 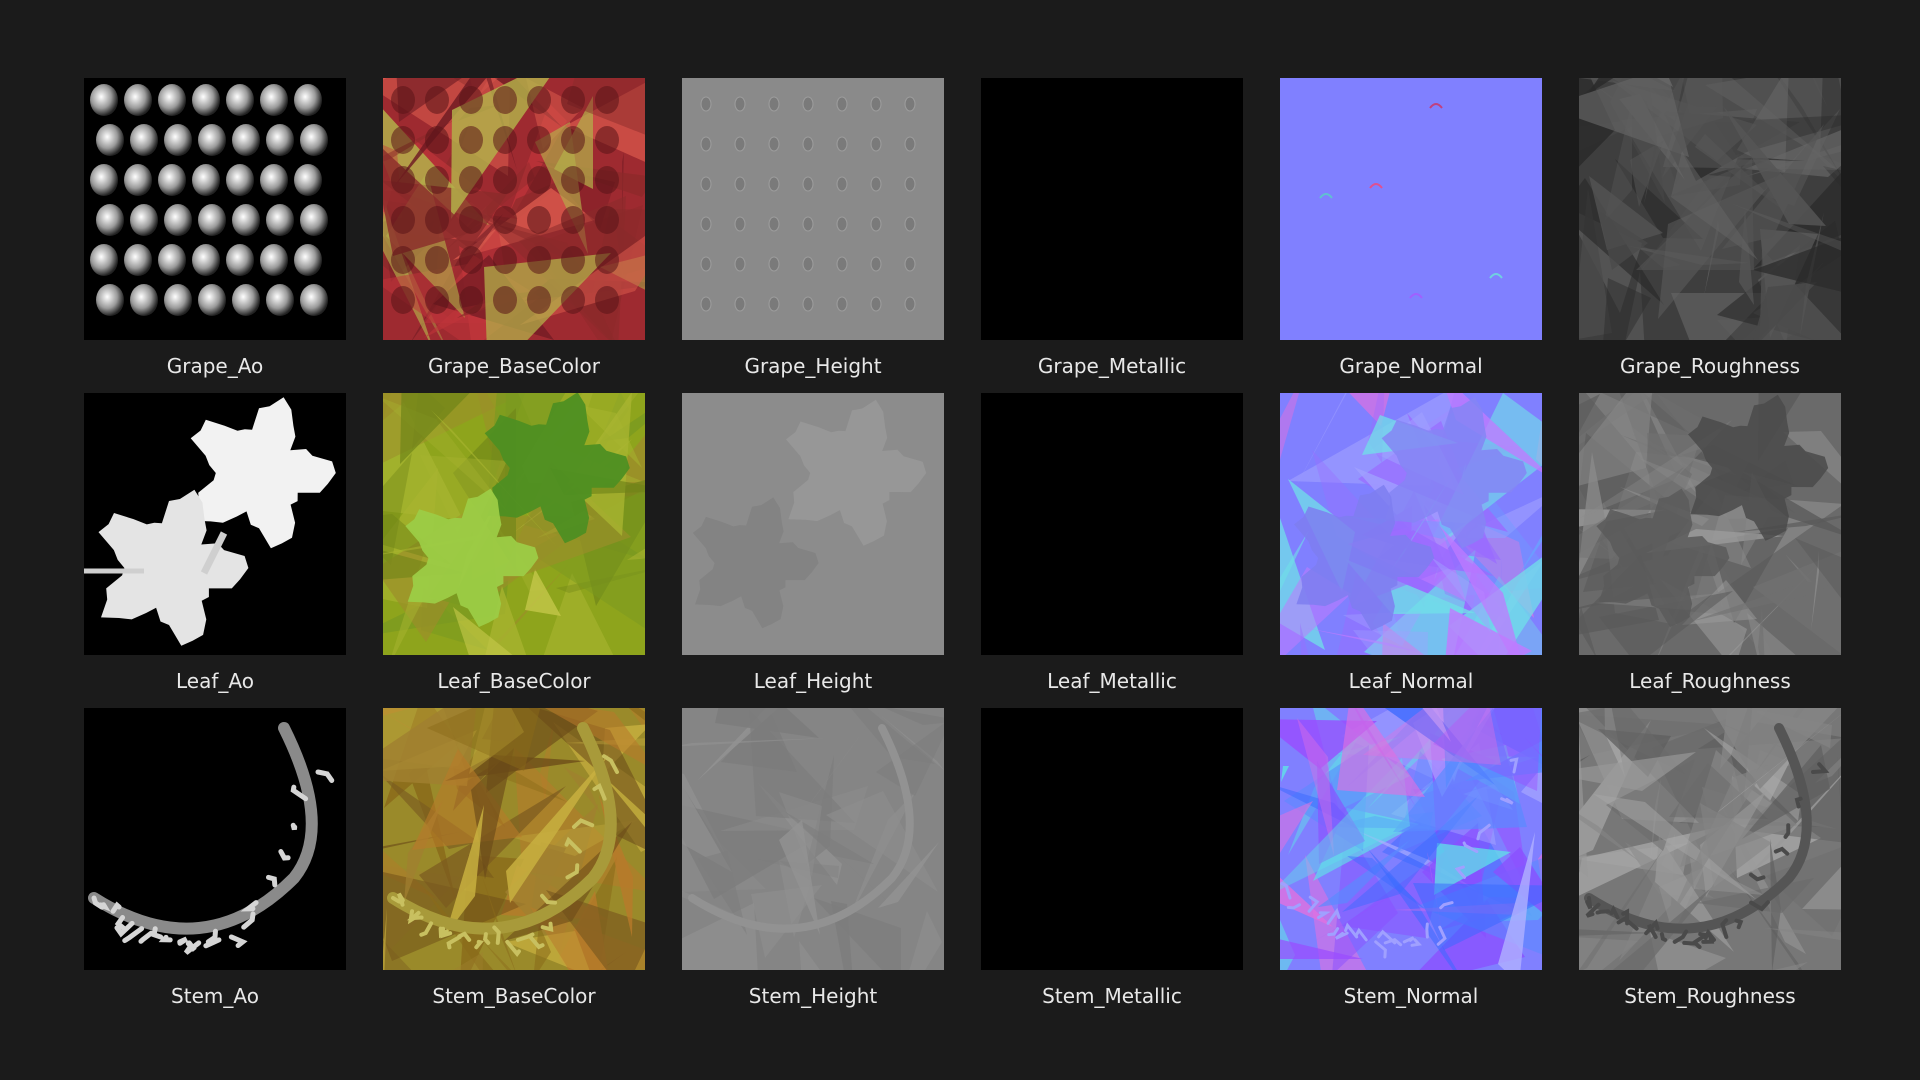 I want to click on texture-tile-stem-ao: Stem_Ao, so click(x=215, y=865).